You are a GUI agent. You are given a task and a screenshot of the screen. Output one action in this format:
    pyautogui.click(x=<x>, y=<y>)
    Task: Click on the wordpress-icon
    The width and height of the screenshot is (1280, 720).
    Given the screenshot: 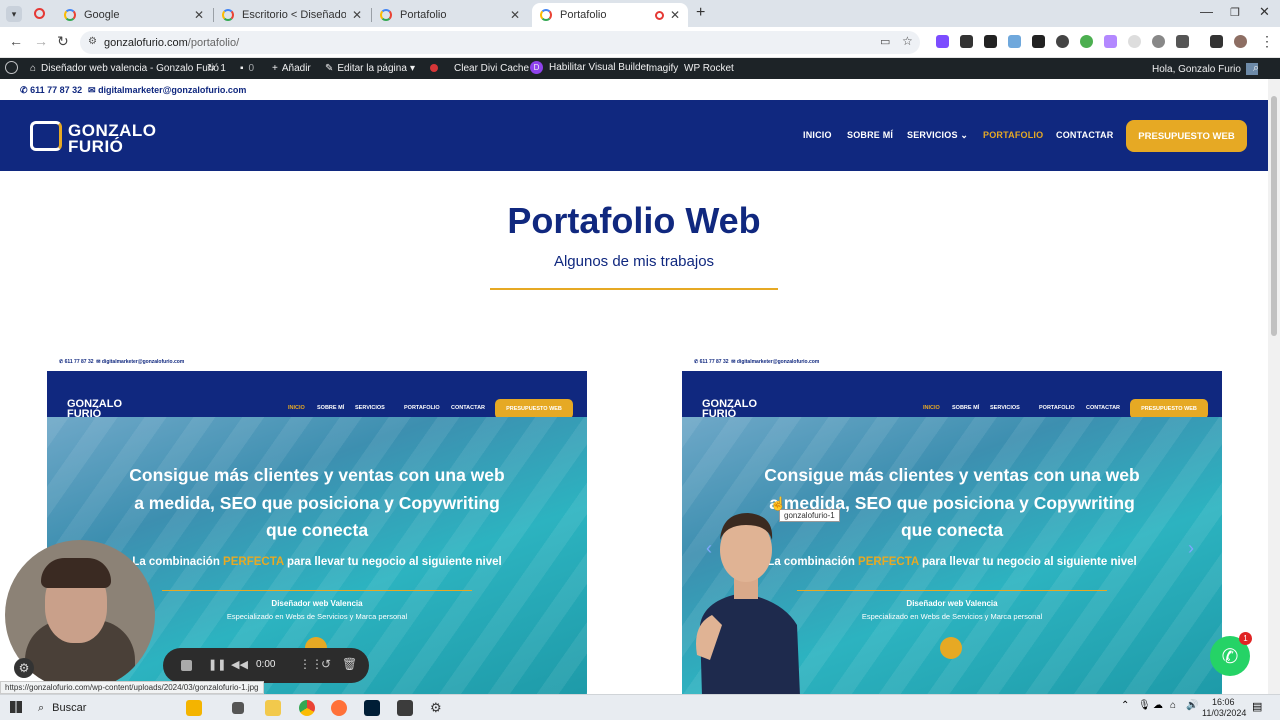 What is the action you would take?
    pyautogui.click(x=11, y=67)
    